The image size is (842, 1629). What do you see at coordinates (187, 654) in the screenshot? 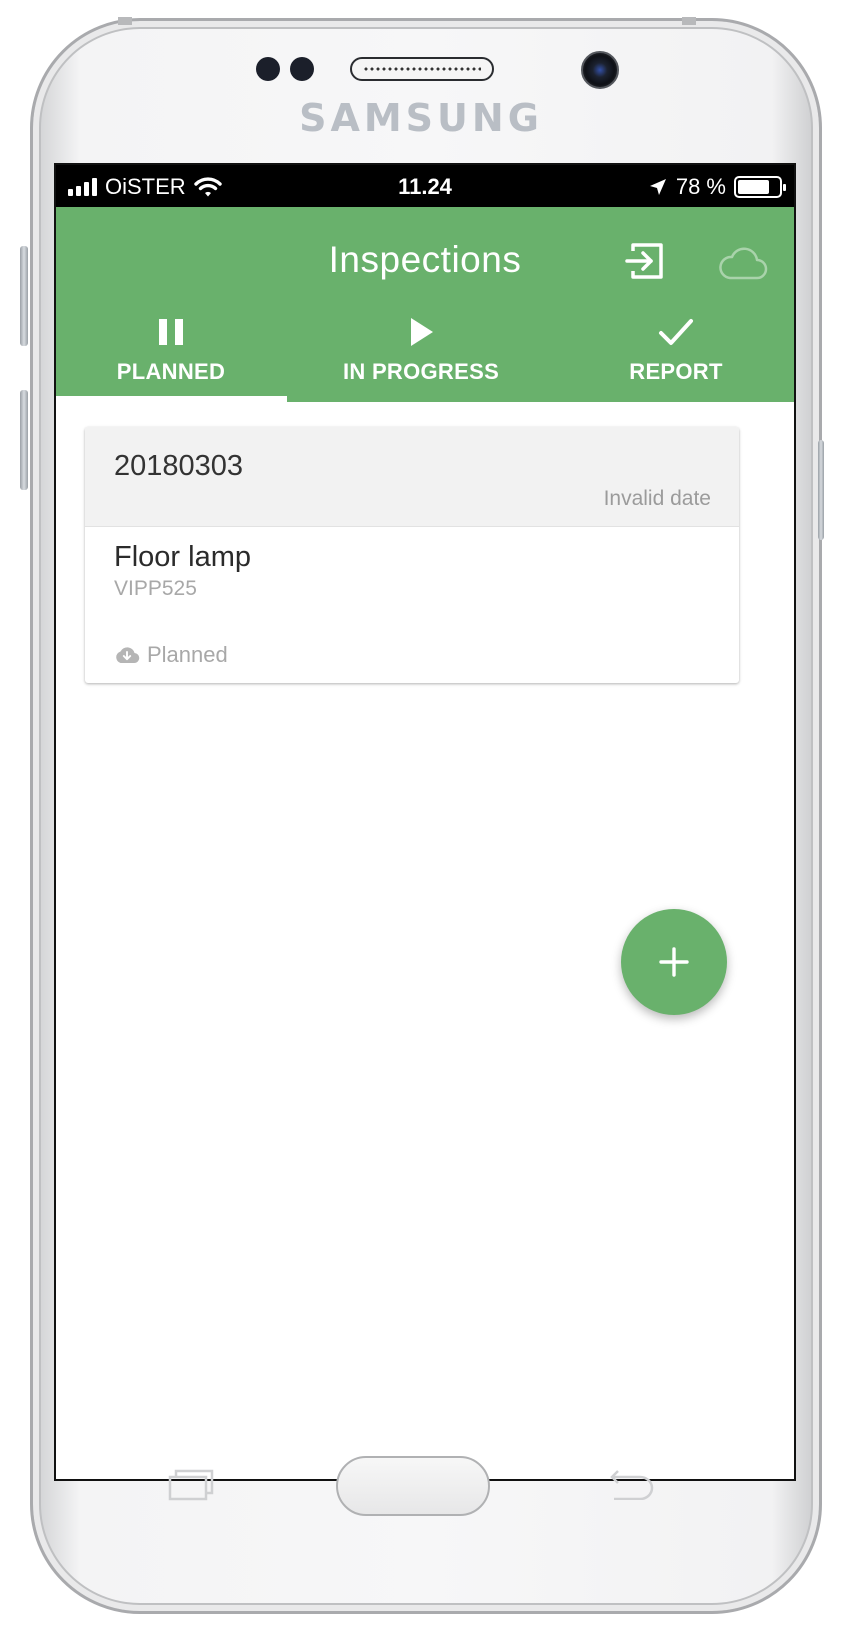
I see `status-text: Planned` at bounding box center [187, 654].